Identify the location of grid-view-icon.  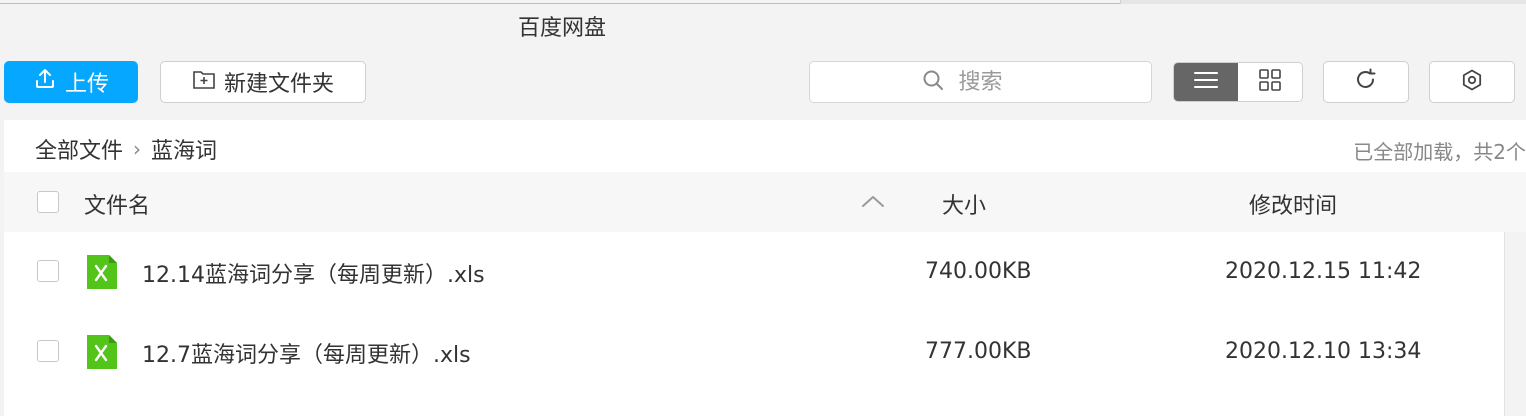
(1270, 82).